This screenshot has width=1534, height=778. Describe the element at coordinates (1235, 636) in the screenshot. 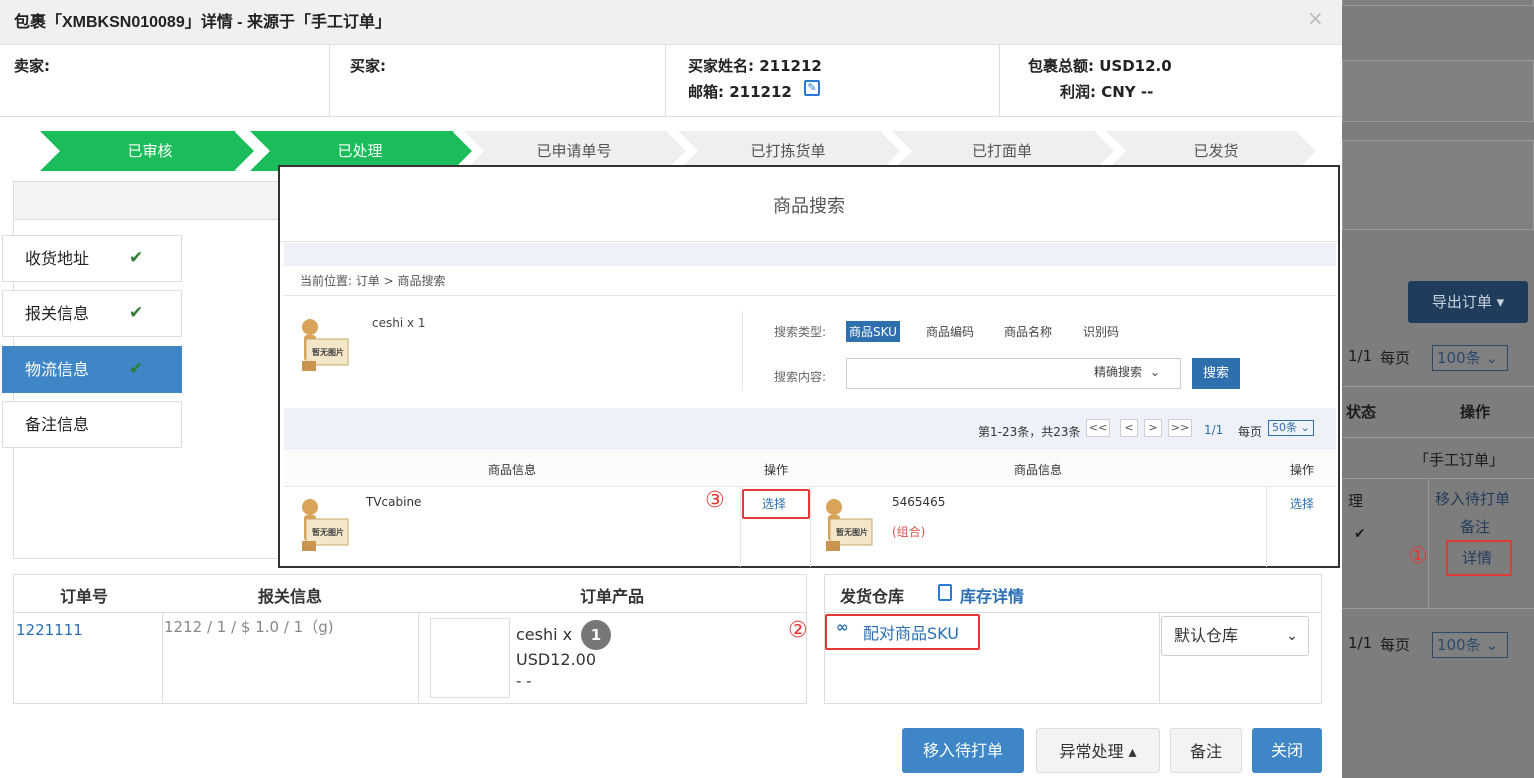

I see `warehouse-select: 默认仓库 ⌄` at that location.